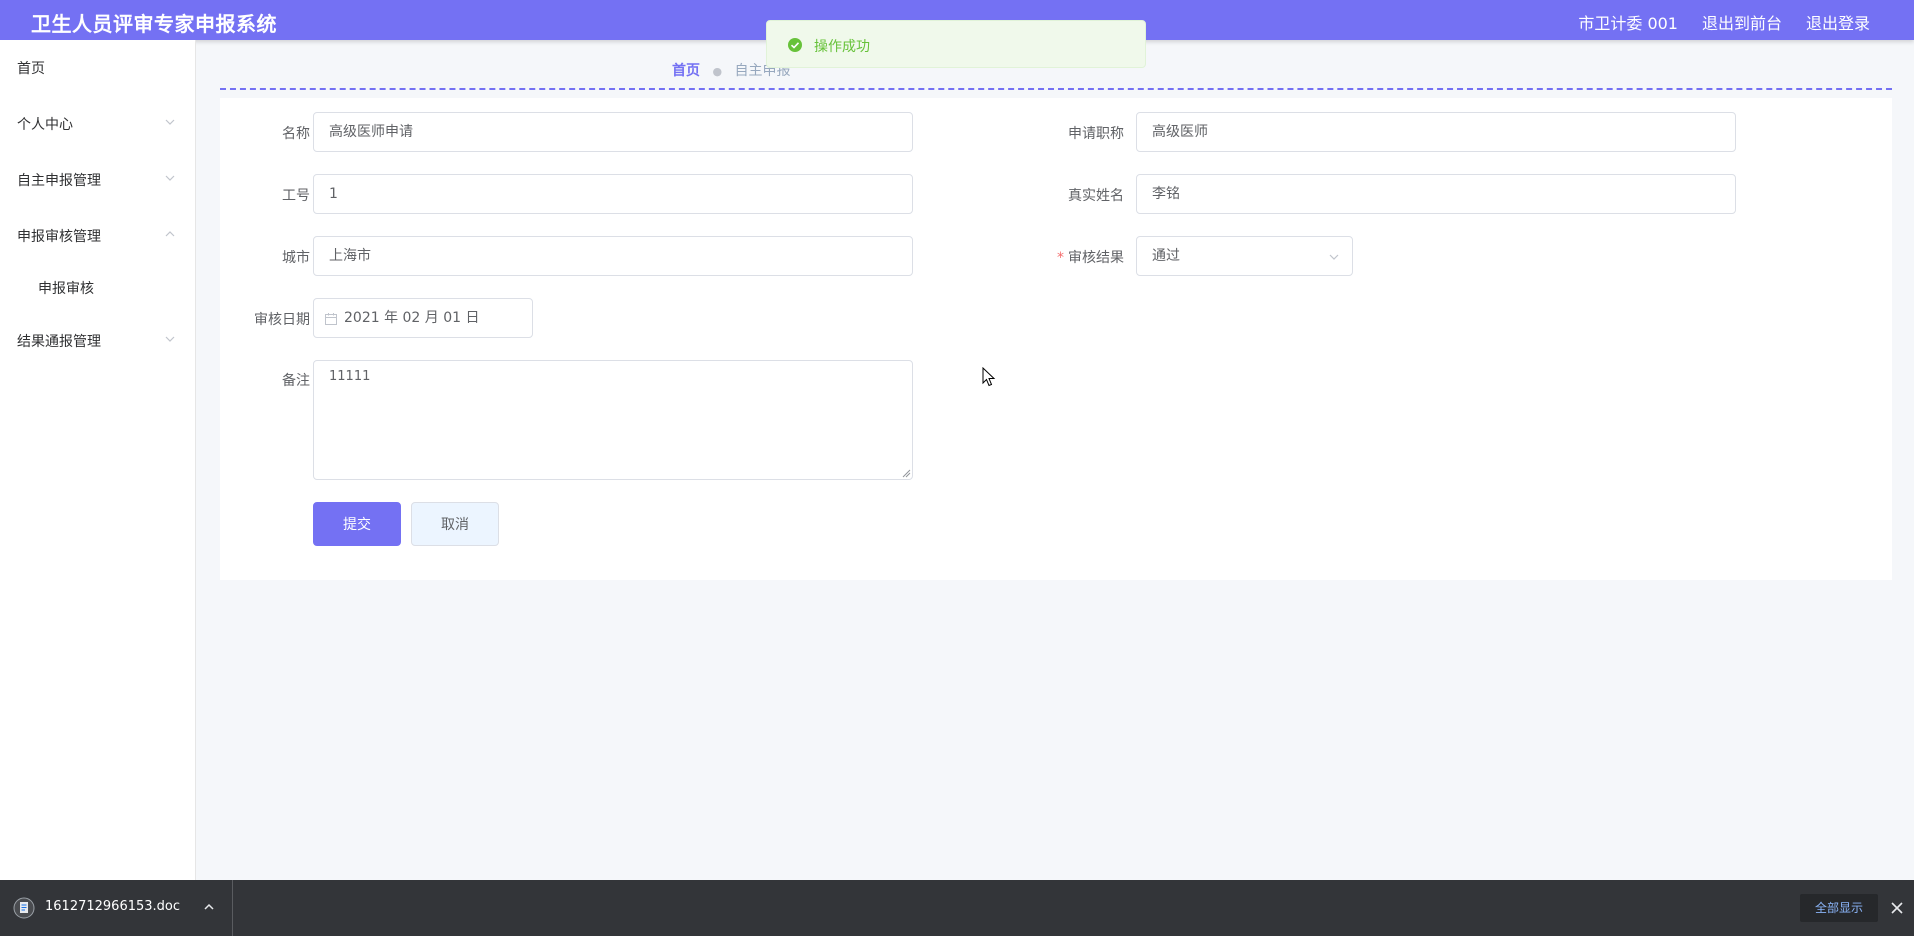  Describe the element at coordinates (412, 318) in the screenshot. I see `review-date-value: 2021 年 02 月 01 日` at that location.